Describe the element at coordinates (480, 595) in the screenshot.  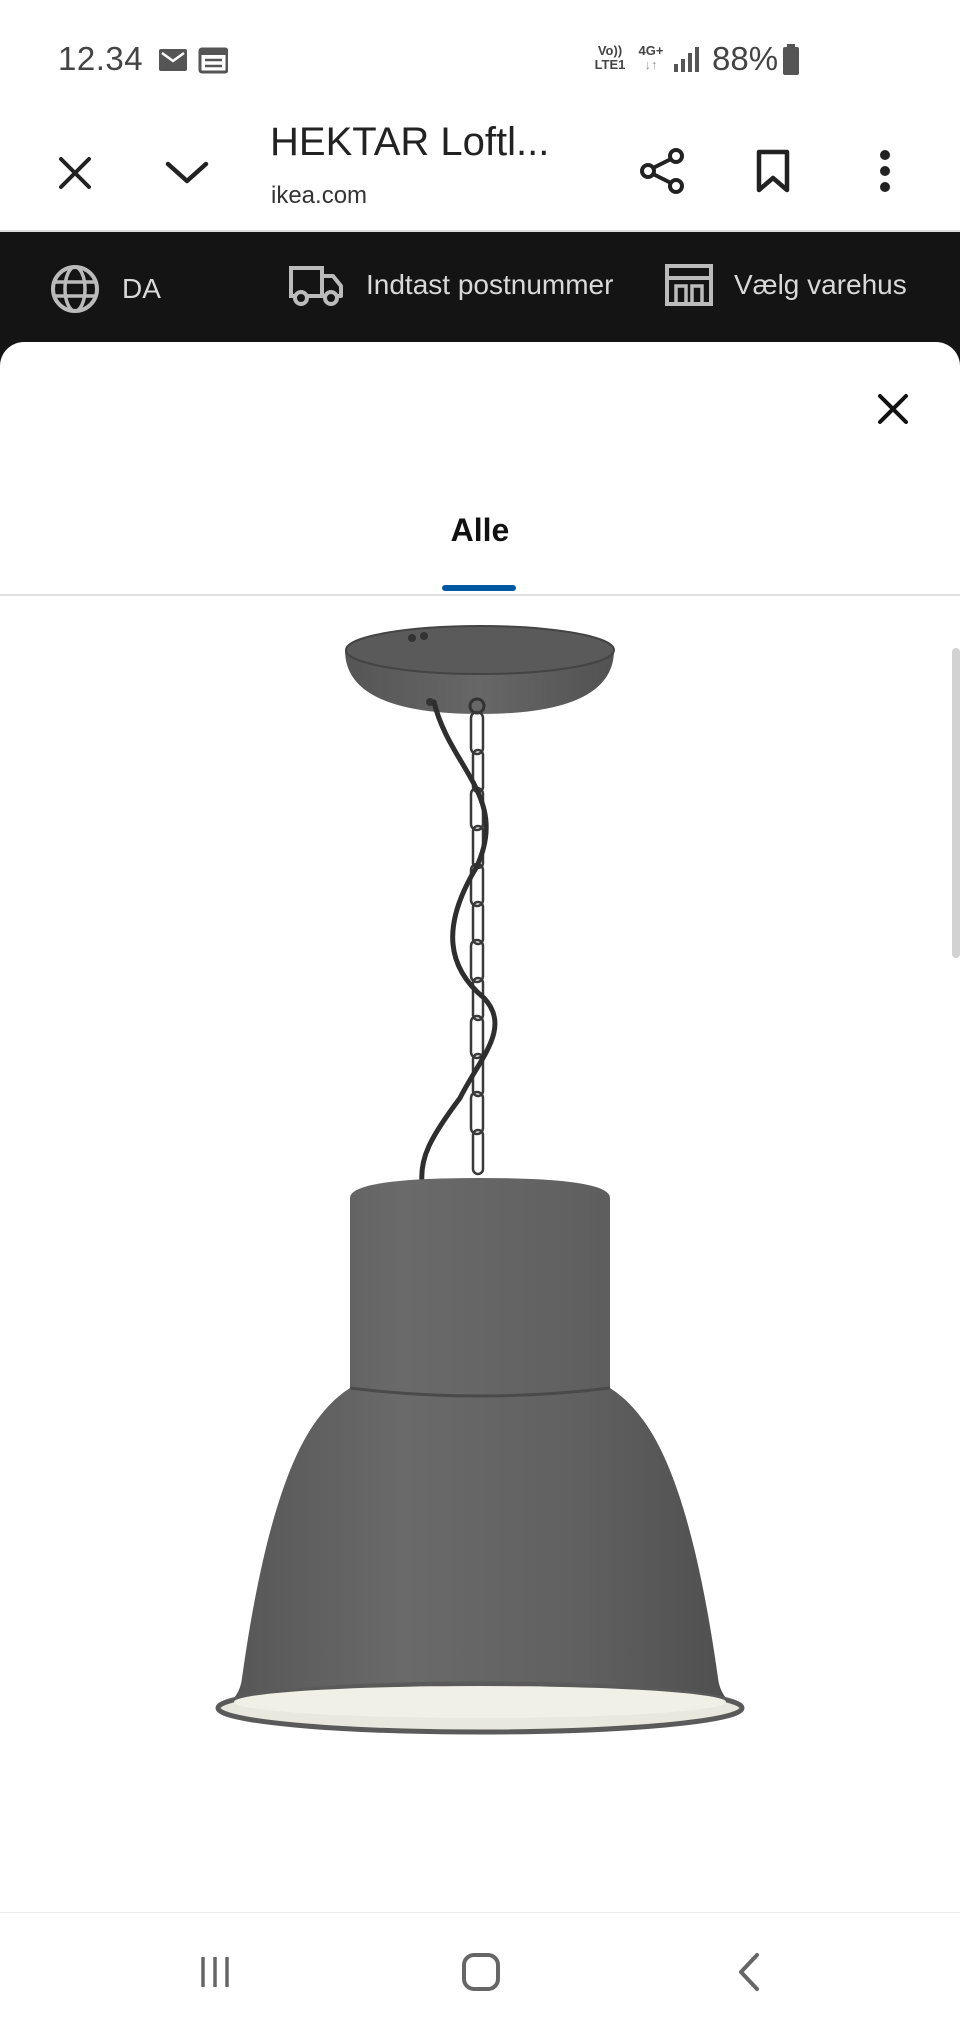
I see `tab-divider` at that location.